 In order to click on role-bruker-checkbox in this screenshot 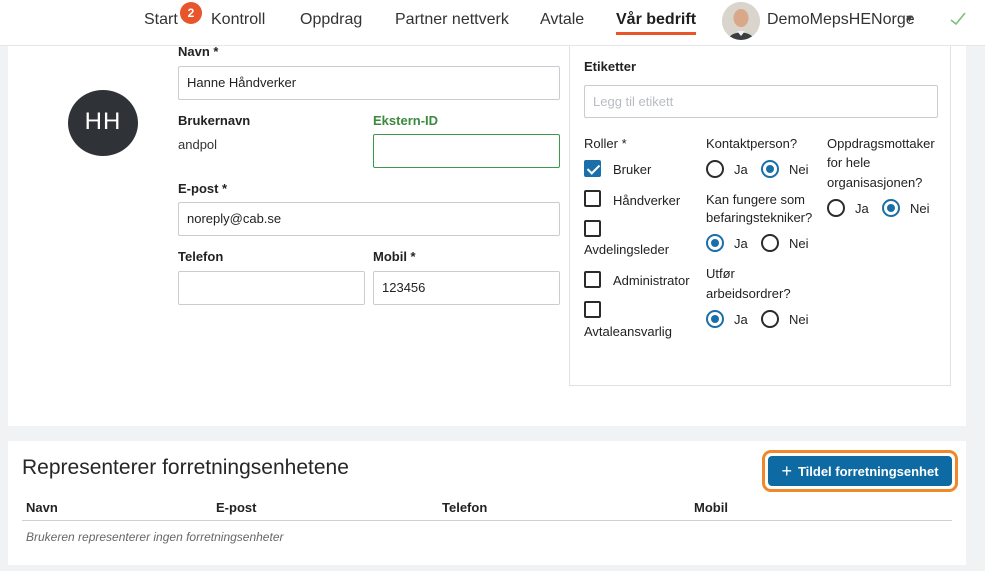, I will do `click(592, 168)`.